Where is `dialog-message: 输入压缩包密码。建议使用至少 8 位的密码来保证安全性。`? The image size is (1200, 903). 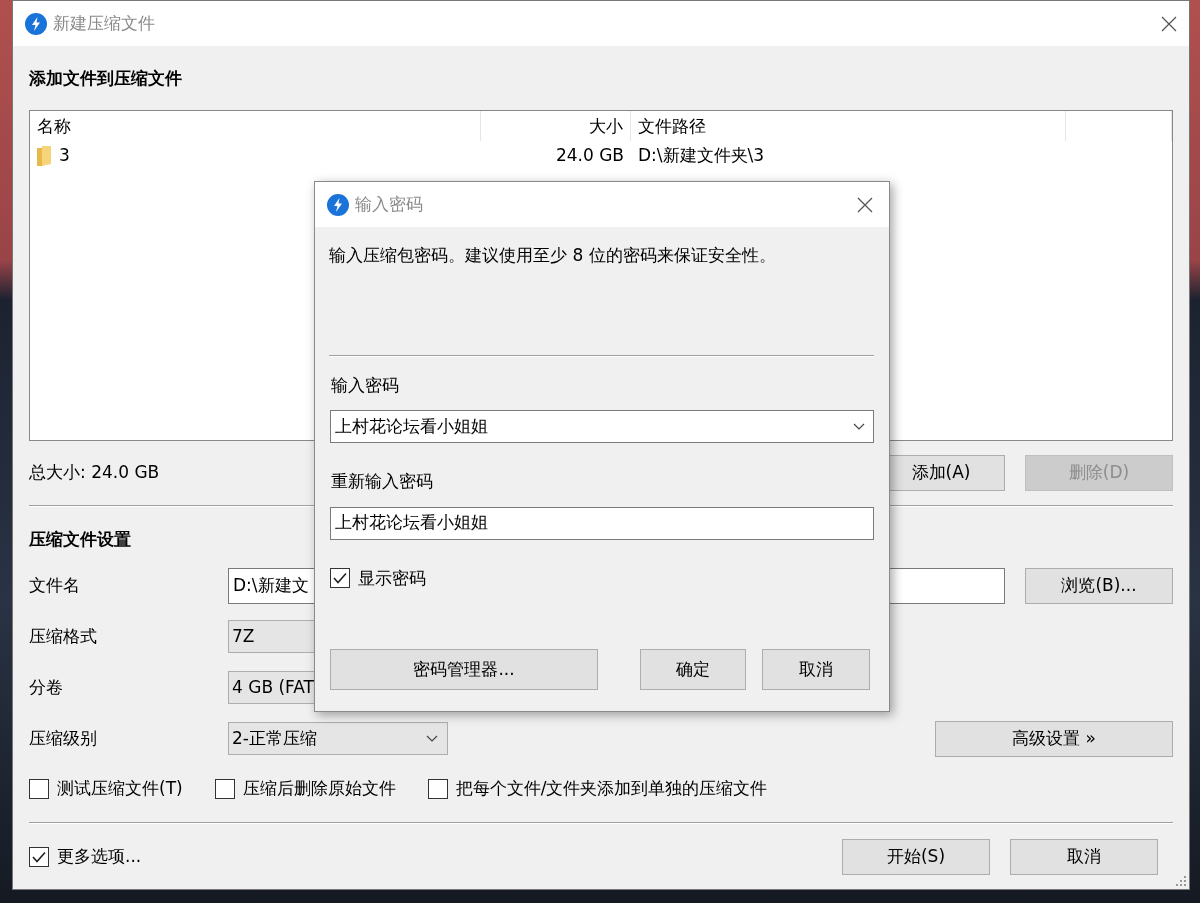
dialog-message: 输入压缩包密码。建议使用至少 8 位的密码来保证安全性。 is located at coordinates (553, 255).